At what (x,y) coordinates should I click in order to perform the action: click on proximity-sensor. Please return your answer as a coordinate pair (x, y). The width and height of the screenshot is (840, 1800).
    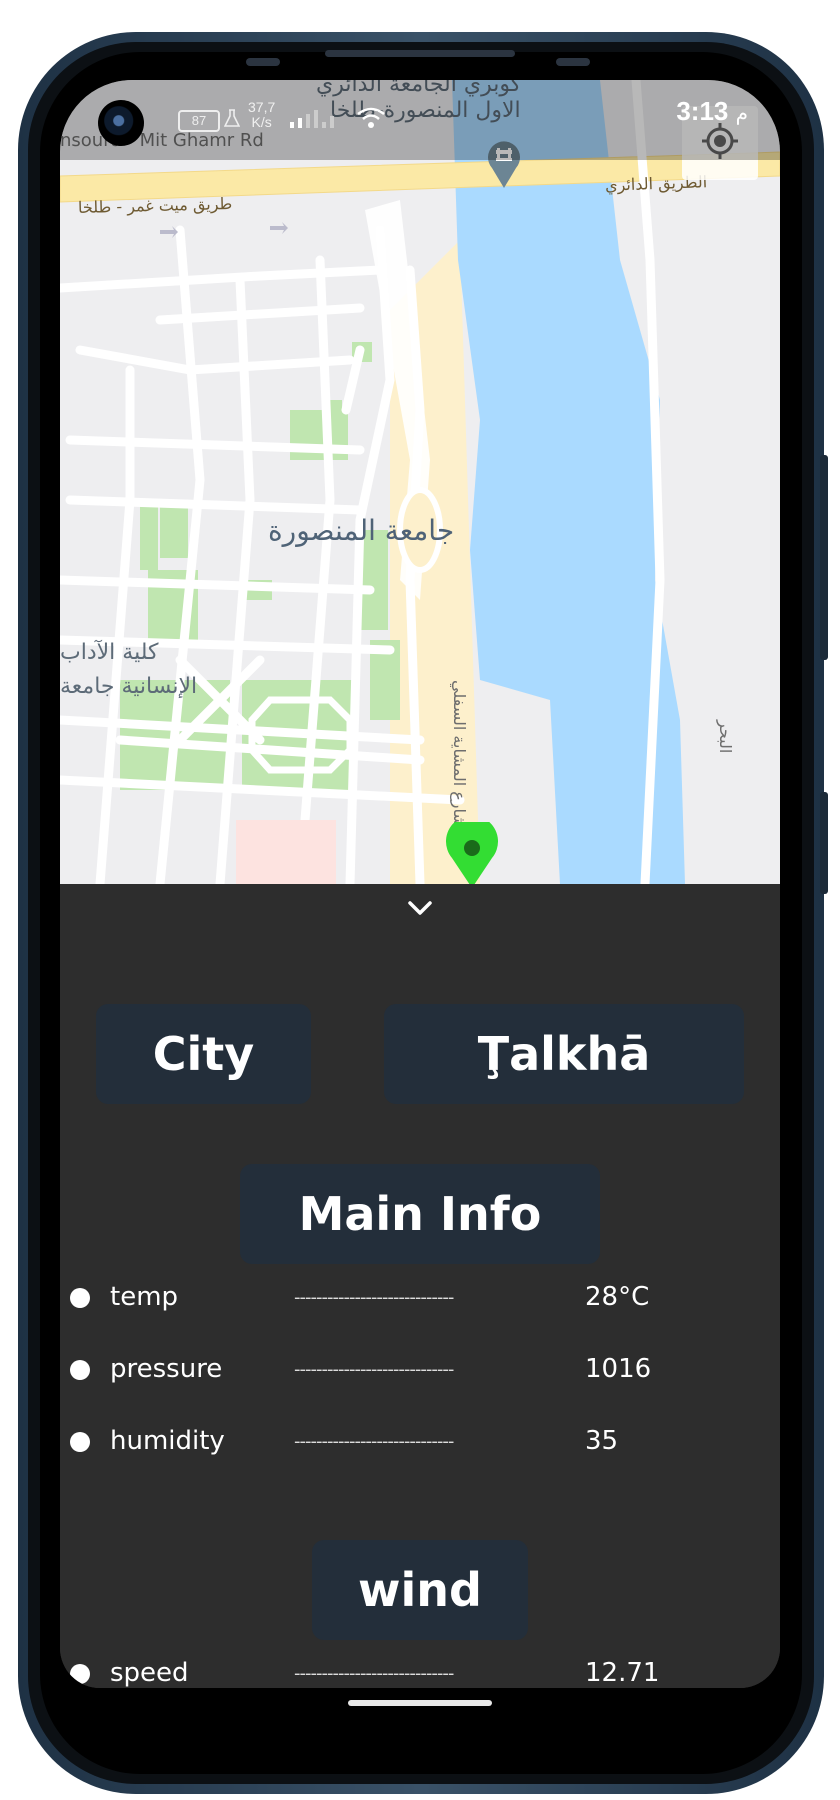
    Looking at the image, I should click on (263, 62).